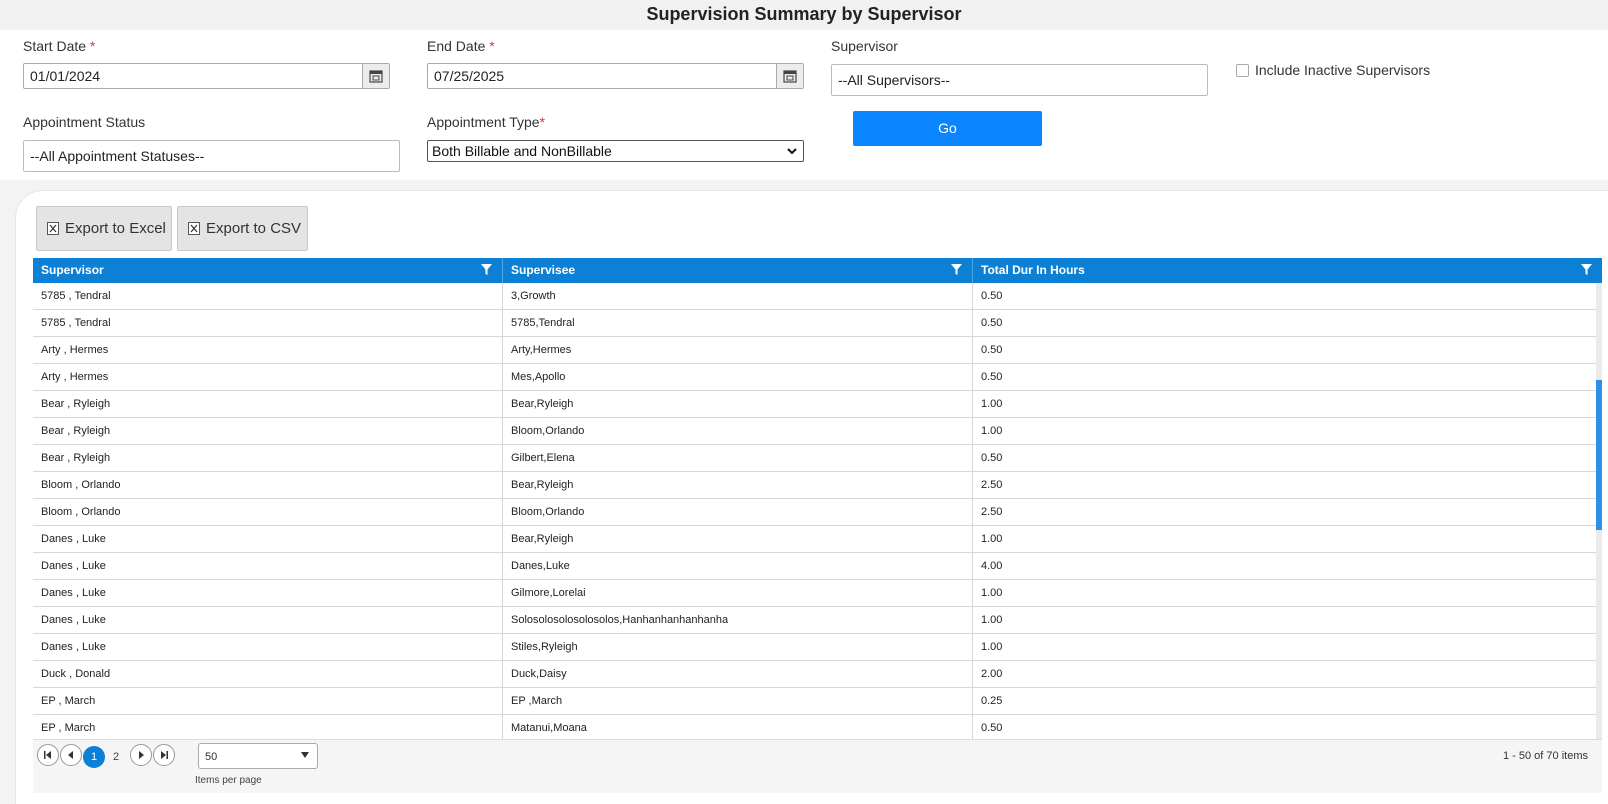  Describe the element at coordinates (804, 15) in the screenshot. I see `page-title: Supervision Summary by Supervisor` at that location.